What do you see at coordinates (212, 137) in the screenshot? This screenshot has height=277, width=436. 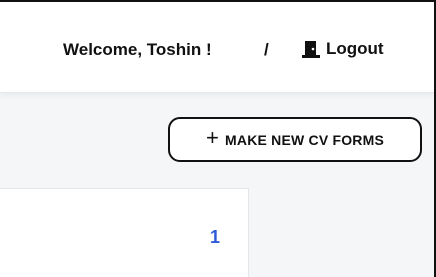 I see `plus-icon: +` at bounding box center [212, 137].